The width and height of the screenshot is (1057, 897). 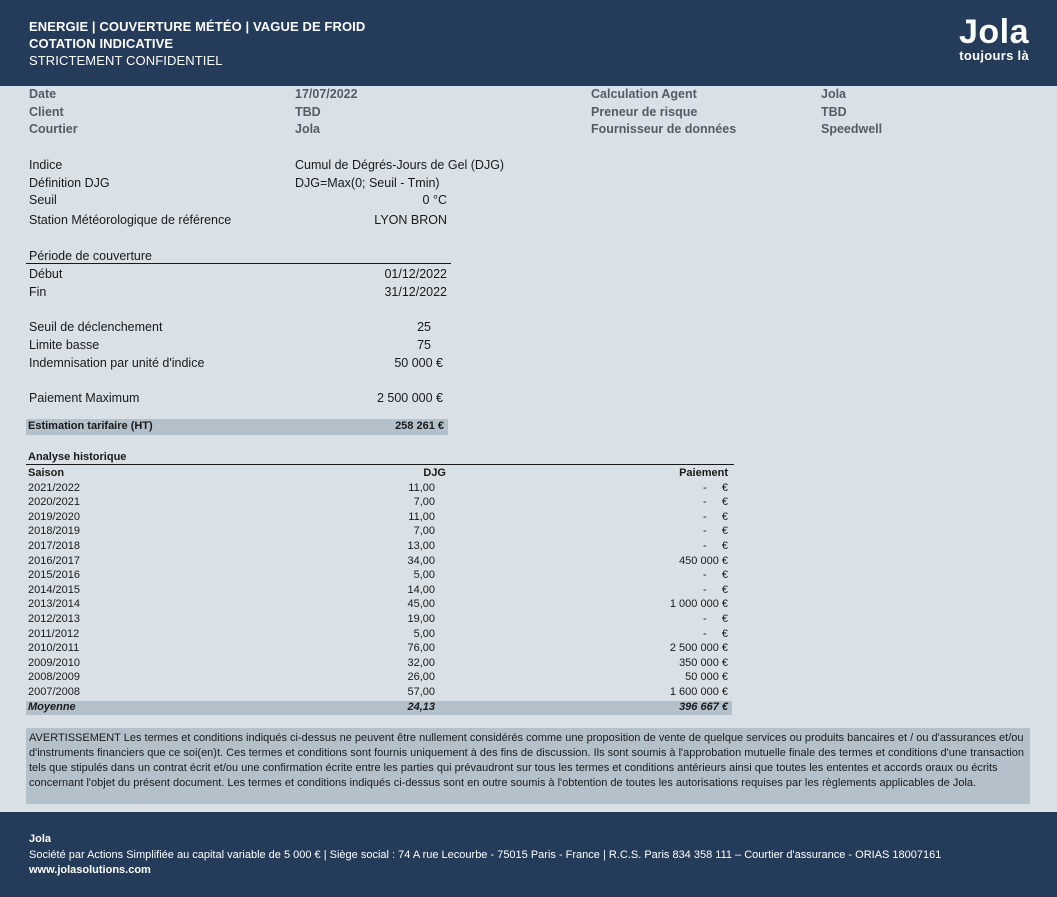 What do you see at coordinates (380, 464) in the screenshot?
I see `history-divider` at bounding box center [380, 464].